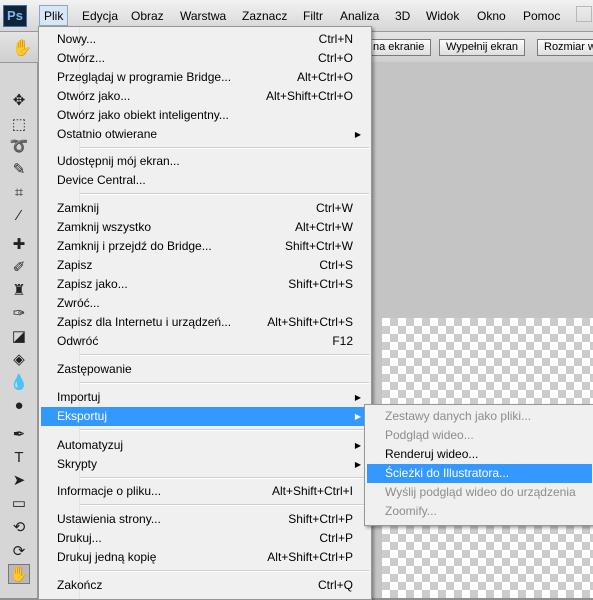 This screenshot has height=600, width=593. I want to click on menu-item-zamknij: Zamknij Ctrl+W, so click(205, 208).